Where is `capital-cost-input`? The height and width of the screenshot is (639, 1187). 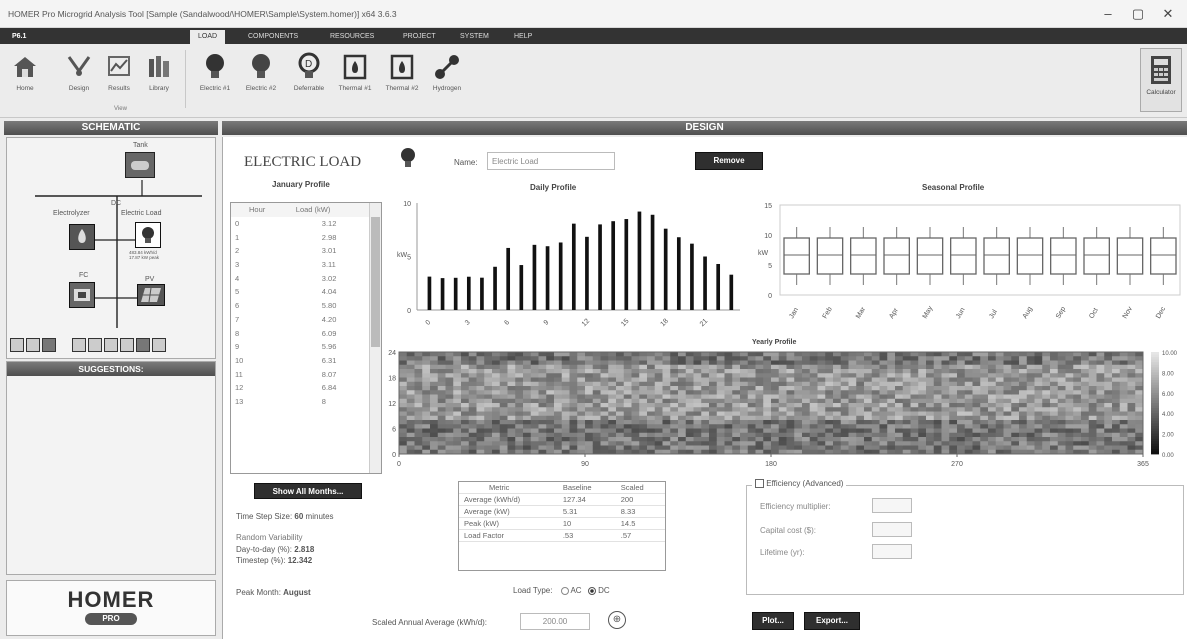
capital-cost-input is located at coordinates (892, 529).